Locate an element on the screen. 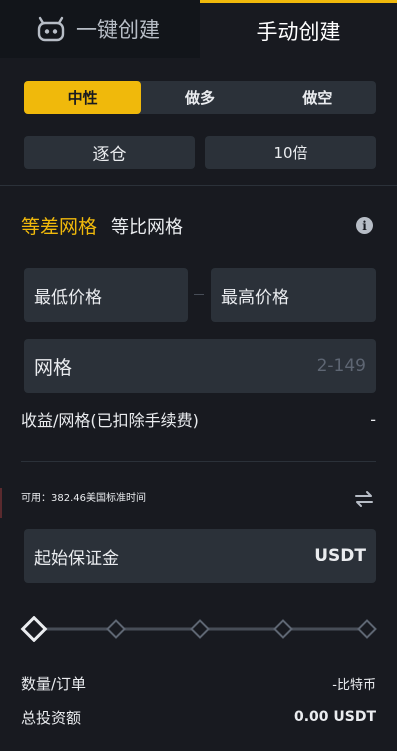 The width and height of the screenshot is (397, 751). qty-per-order-label: 数量/订单 is located at coordinates (54, 683).